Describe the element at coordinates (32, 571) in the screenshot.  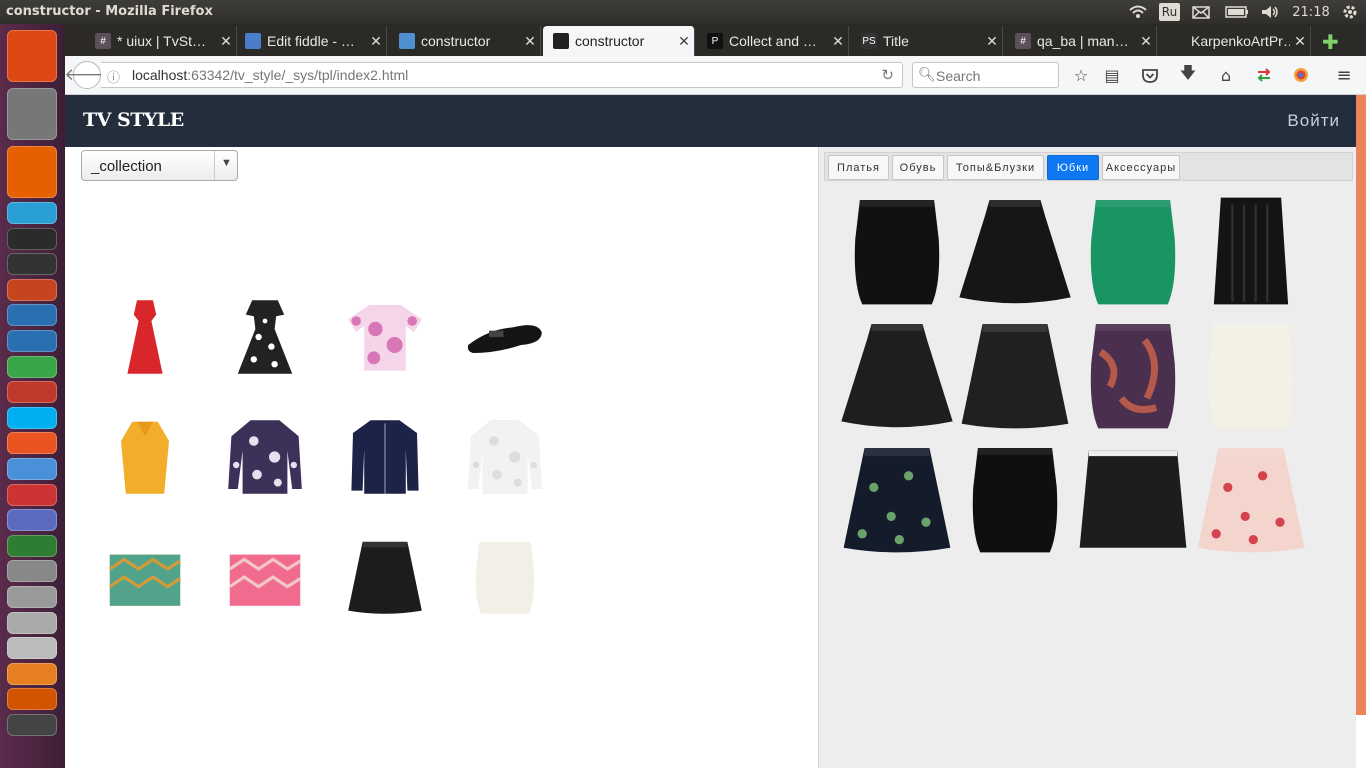
I see `launcher-update-icon` at that location.